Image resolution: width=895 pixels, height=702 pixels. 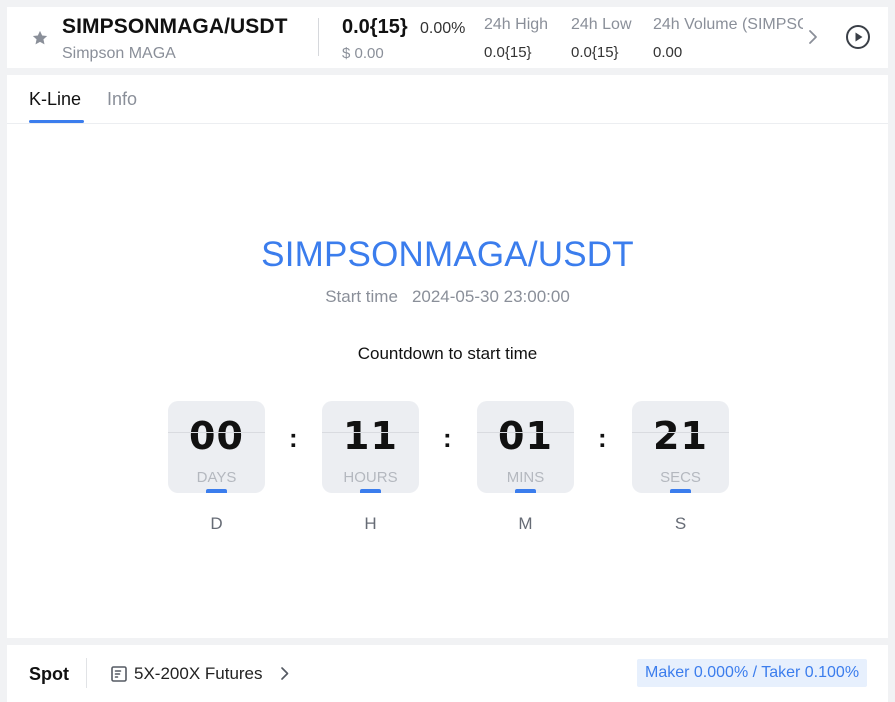 What do you see at coordinates (216, 477) in the screenshot?
I see `countdown-days-unit: DAYS` at bounding box center [216, 477].